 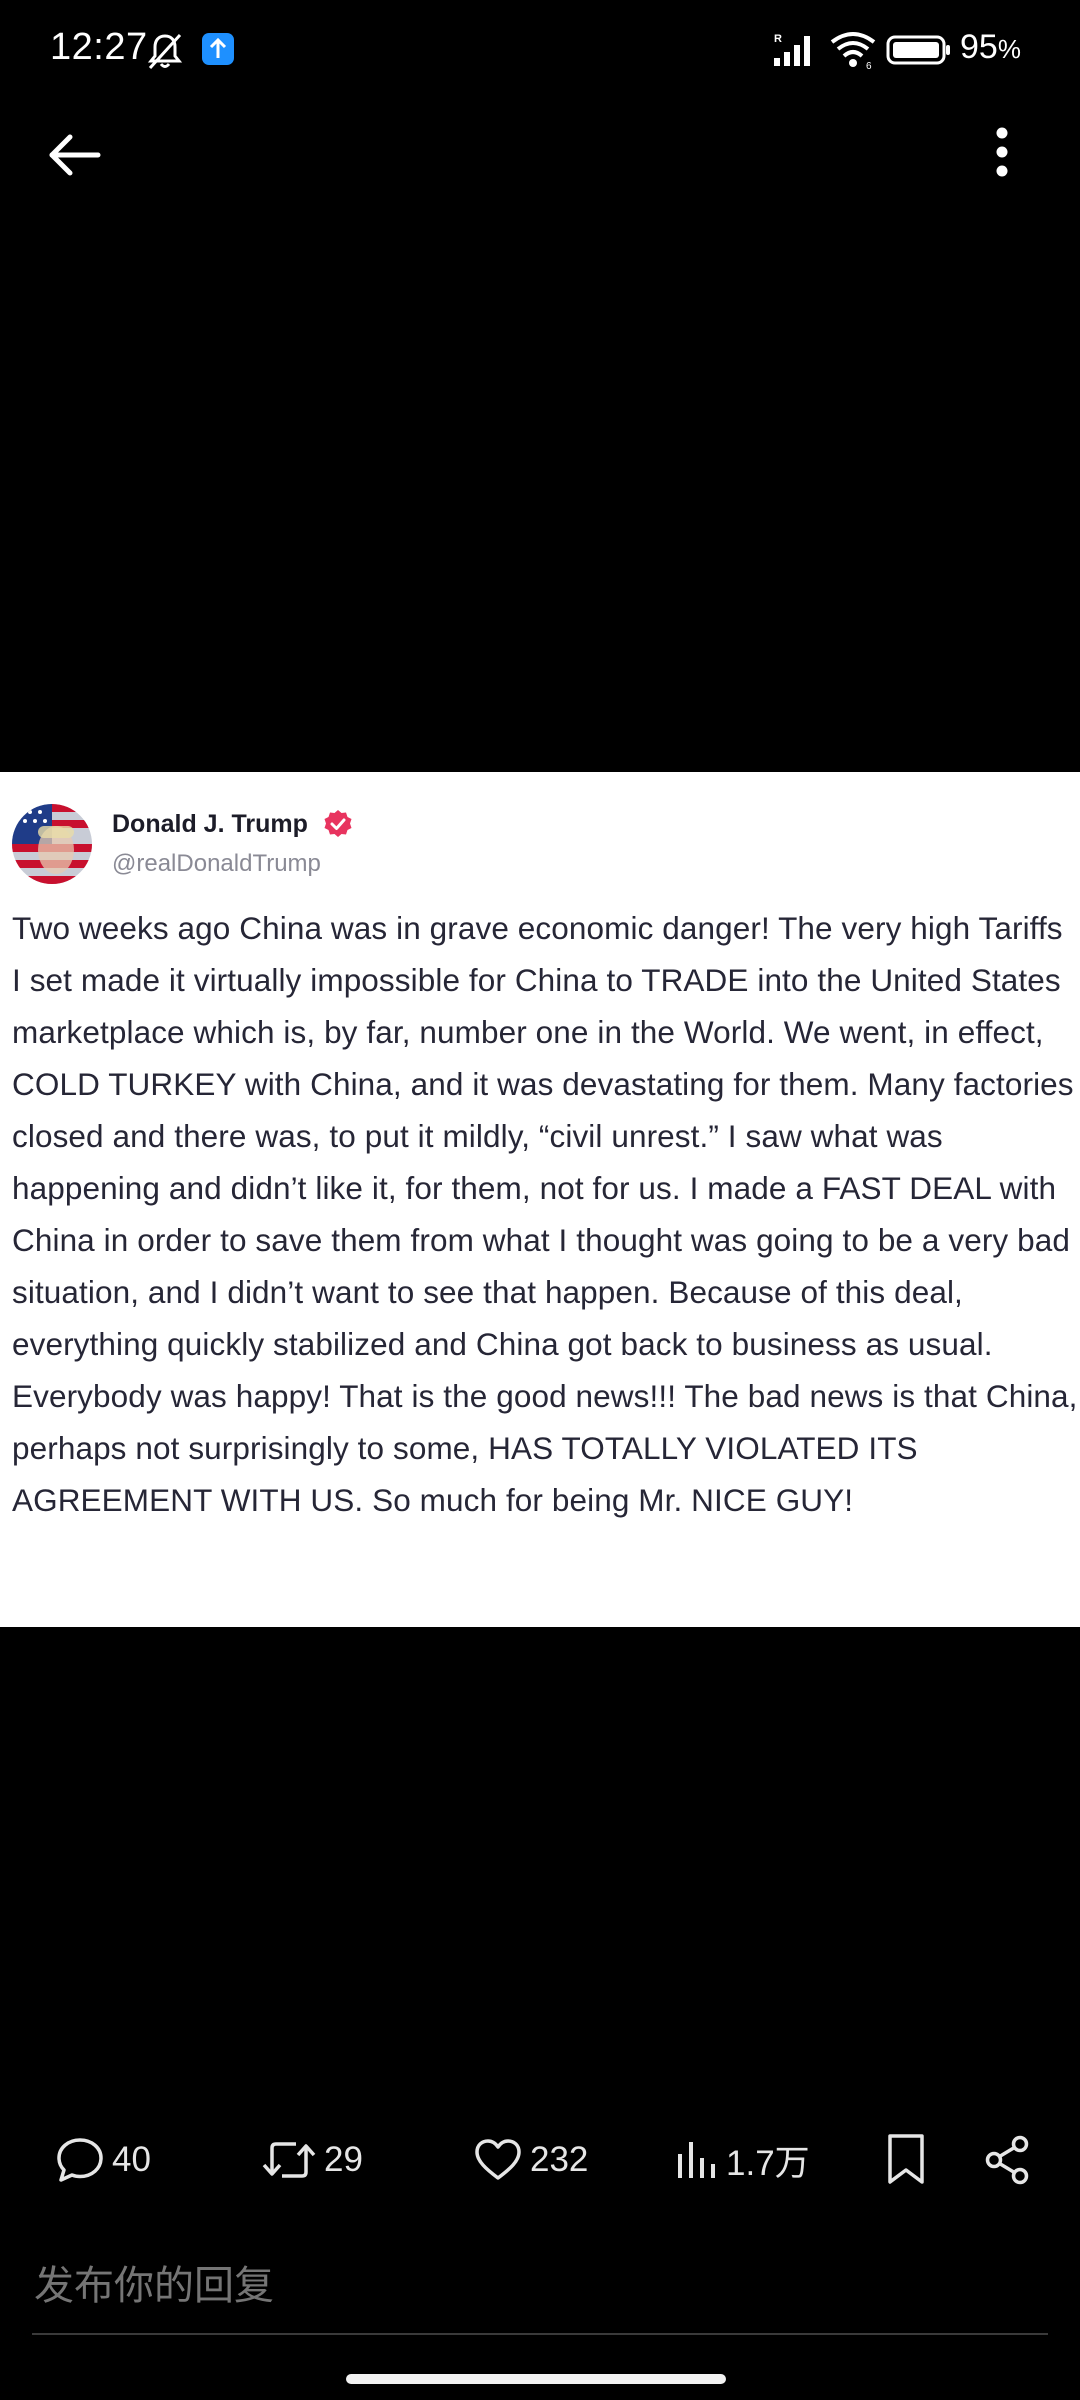 I want to click on status-time: 12:27, so click(x=99, y=47).